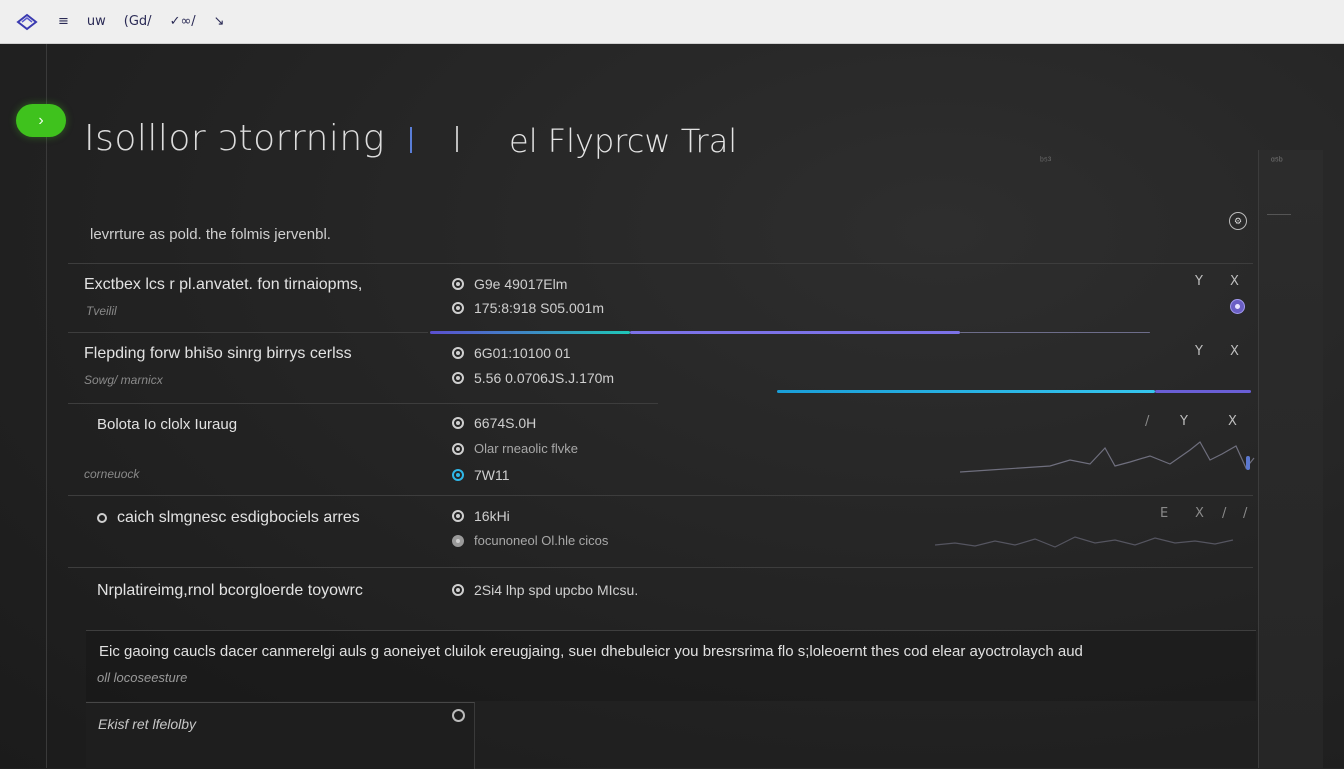  I want to click on row-2-subtitle: Sowg/ marnicx, so click(123, 380).